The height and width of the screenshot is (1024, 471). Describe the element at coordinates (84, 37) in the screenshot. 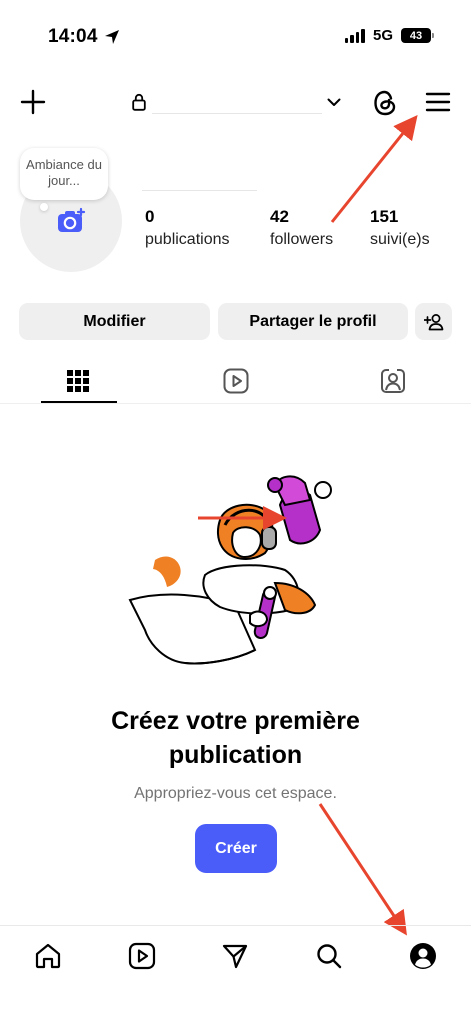

I see `status-time: 14:04` at that location.